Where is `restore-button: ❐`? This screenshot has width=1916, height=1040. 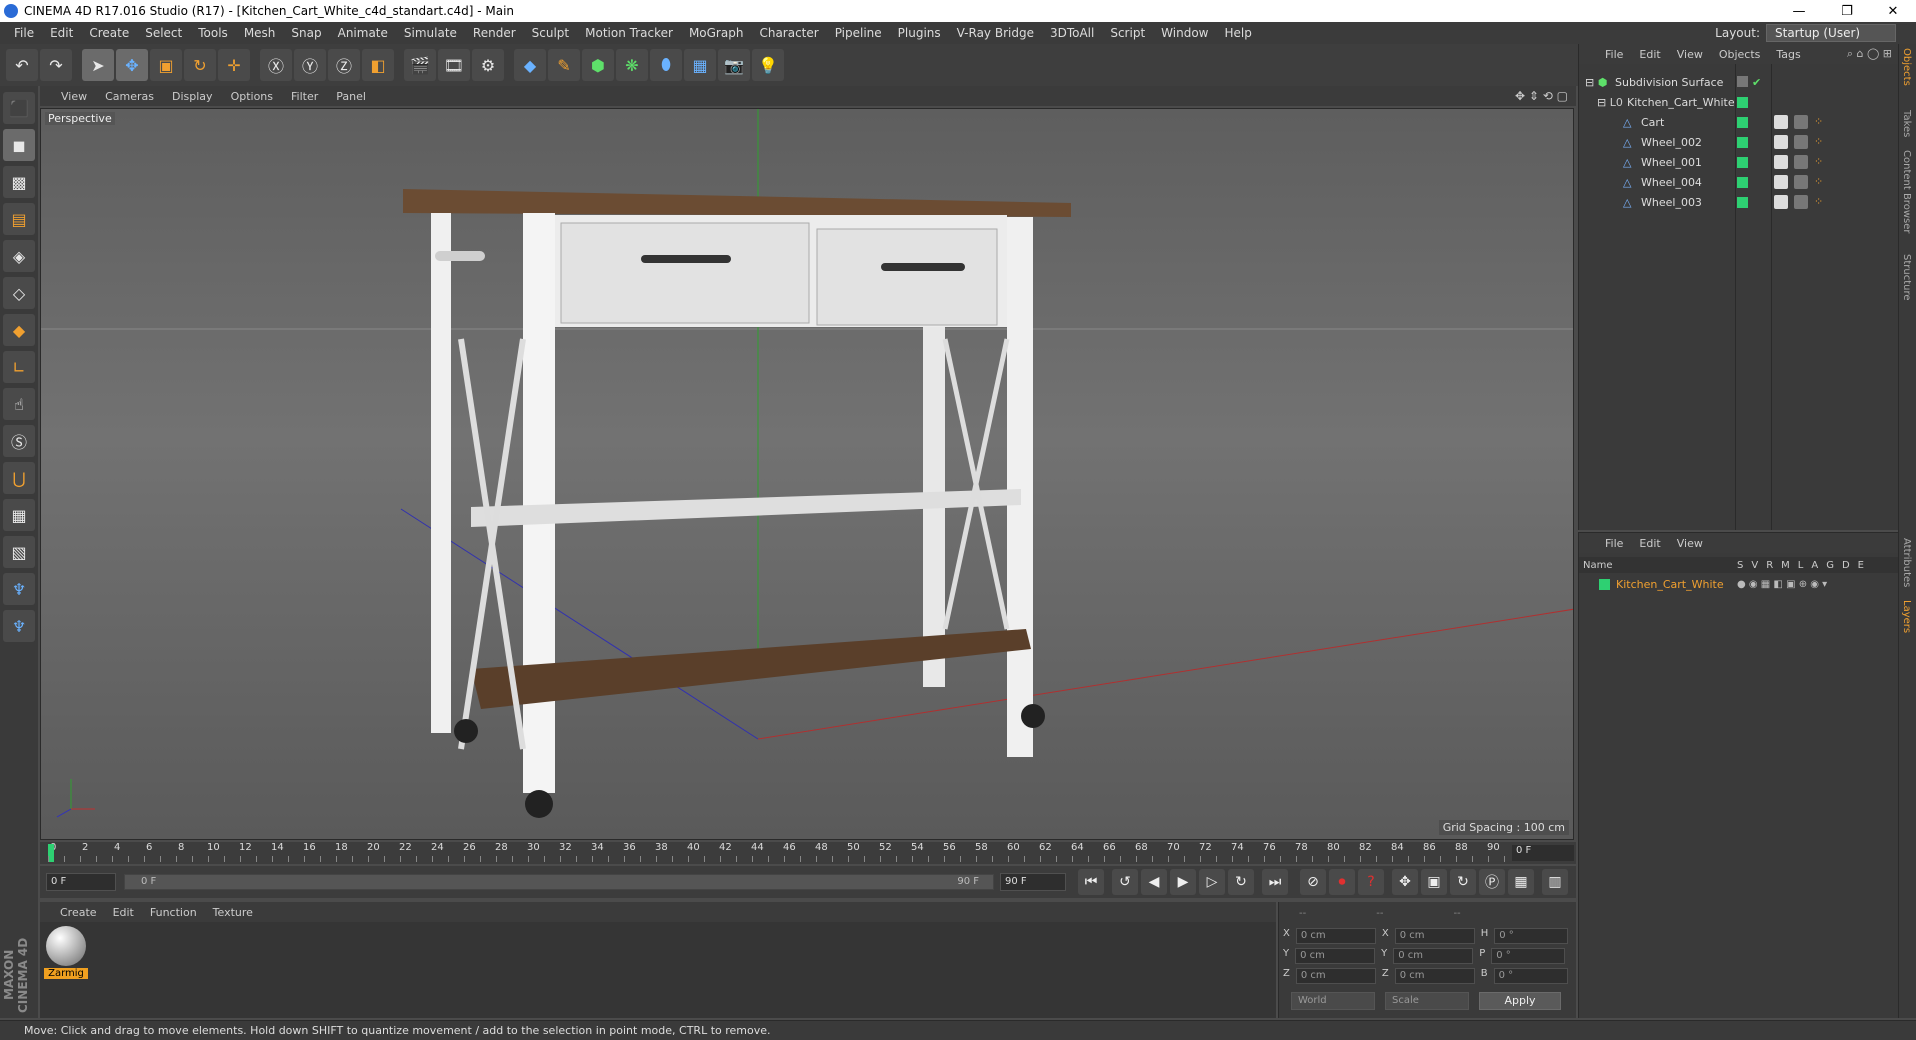
restore-button: ❐ is located at coordinates (1847, 11).